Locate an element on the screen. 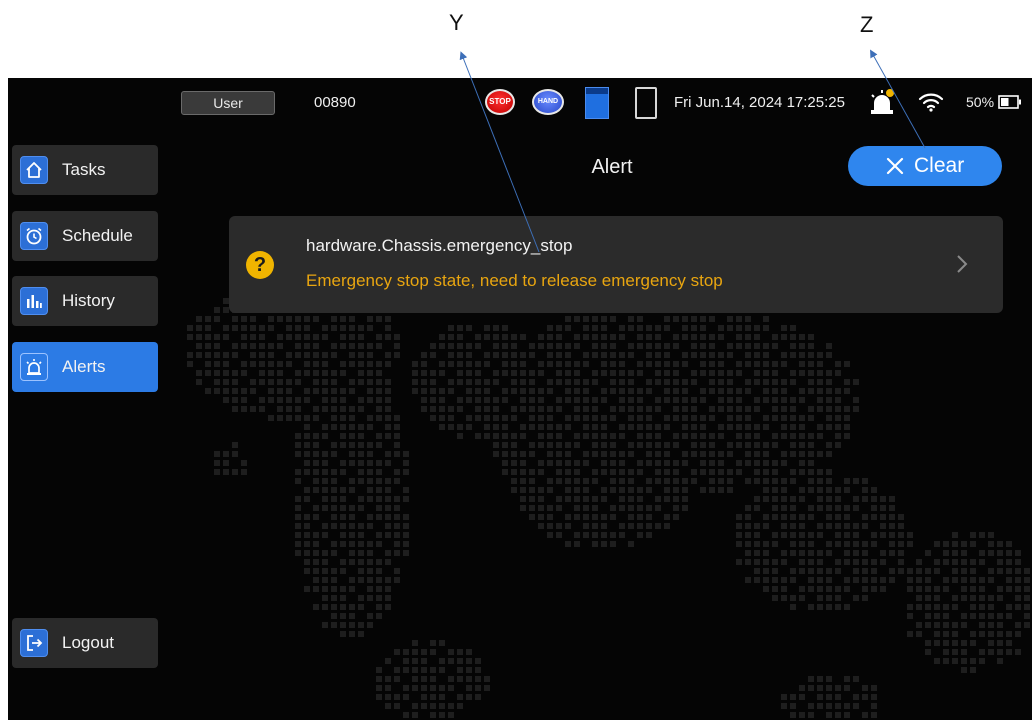 This screenshot has width=1032, height=720. logout-button: Logout is located at coordinates (85, 643).